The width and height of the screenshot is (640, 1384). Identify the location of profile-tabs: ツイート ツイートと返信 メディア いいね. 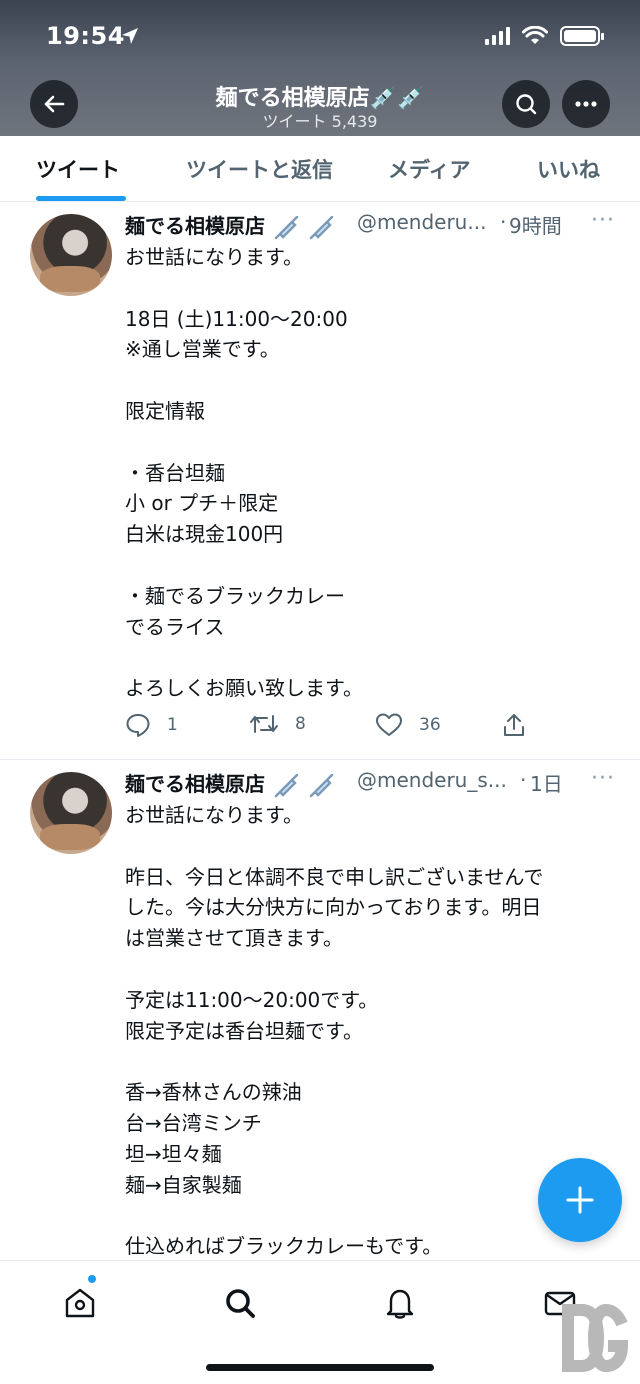
(320, 169).